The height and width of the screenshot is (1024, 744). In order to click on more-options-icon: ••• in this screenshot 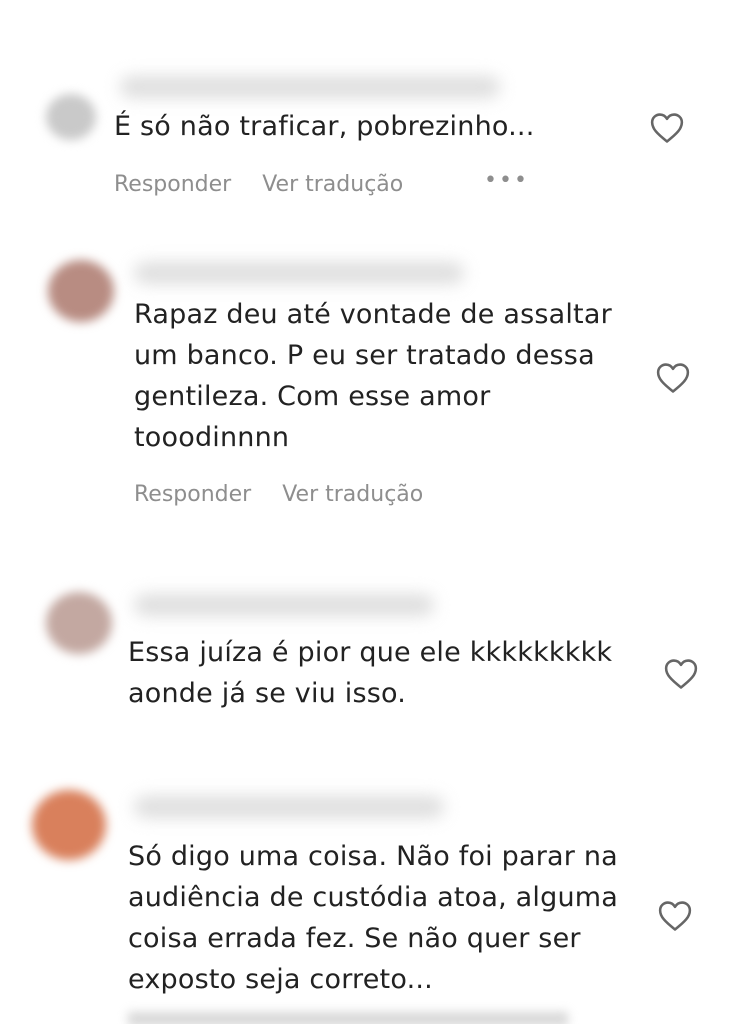, I will do `click(506, 180)`.